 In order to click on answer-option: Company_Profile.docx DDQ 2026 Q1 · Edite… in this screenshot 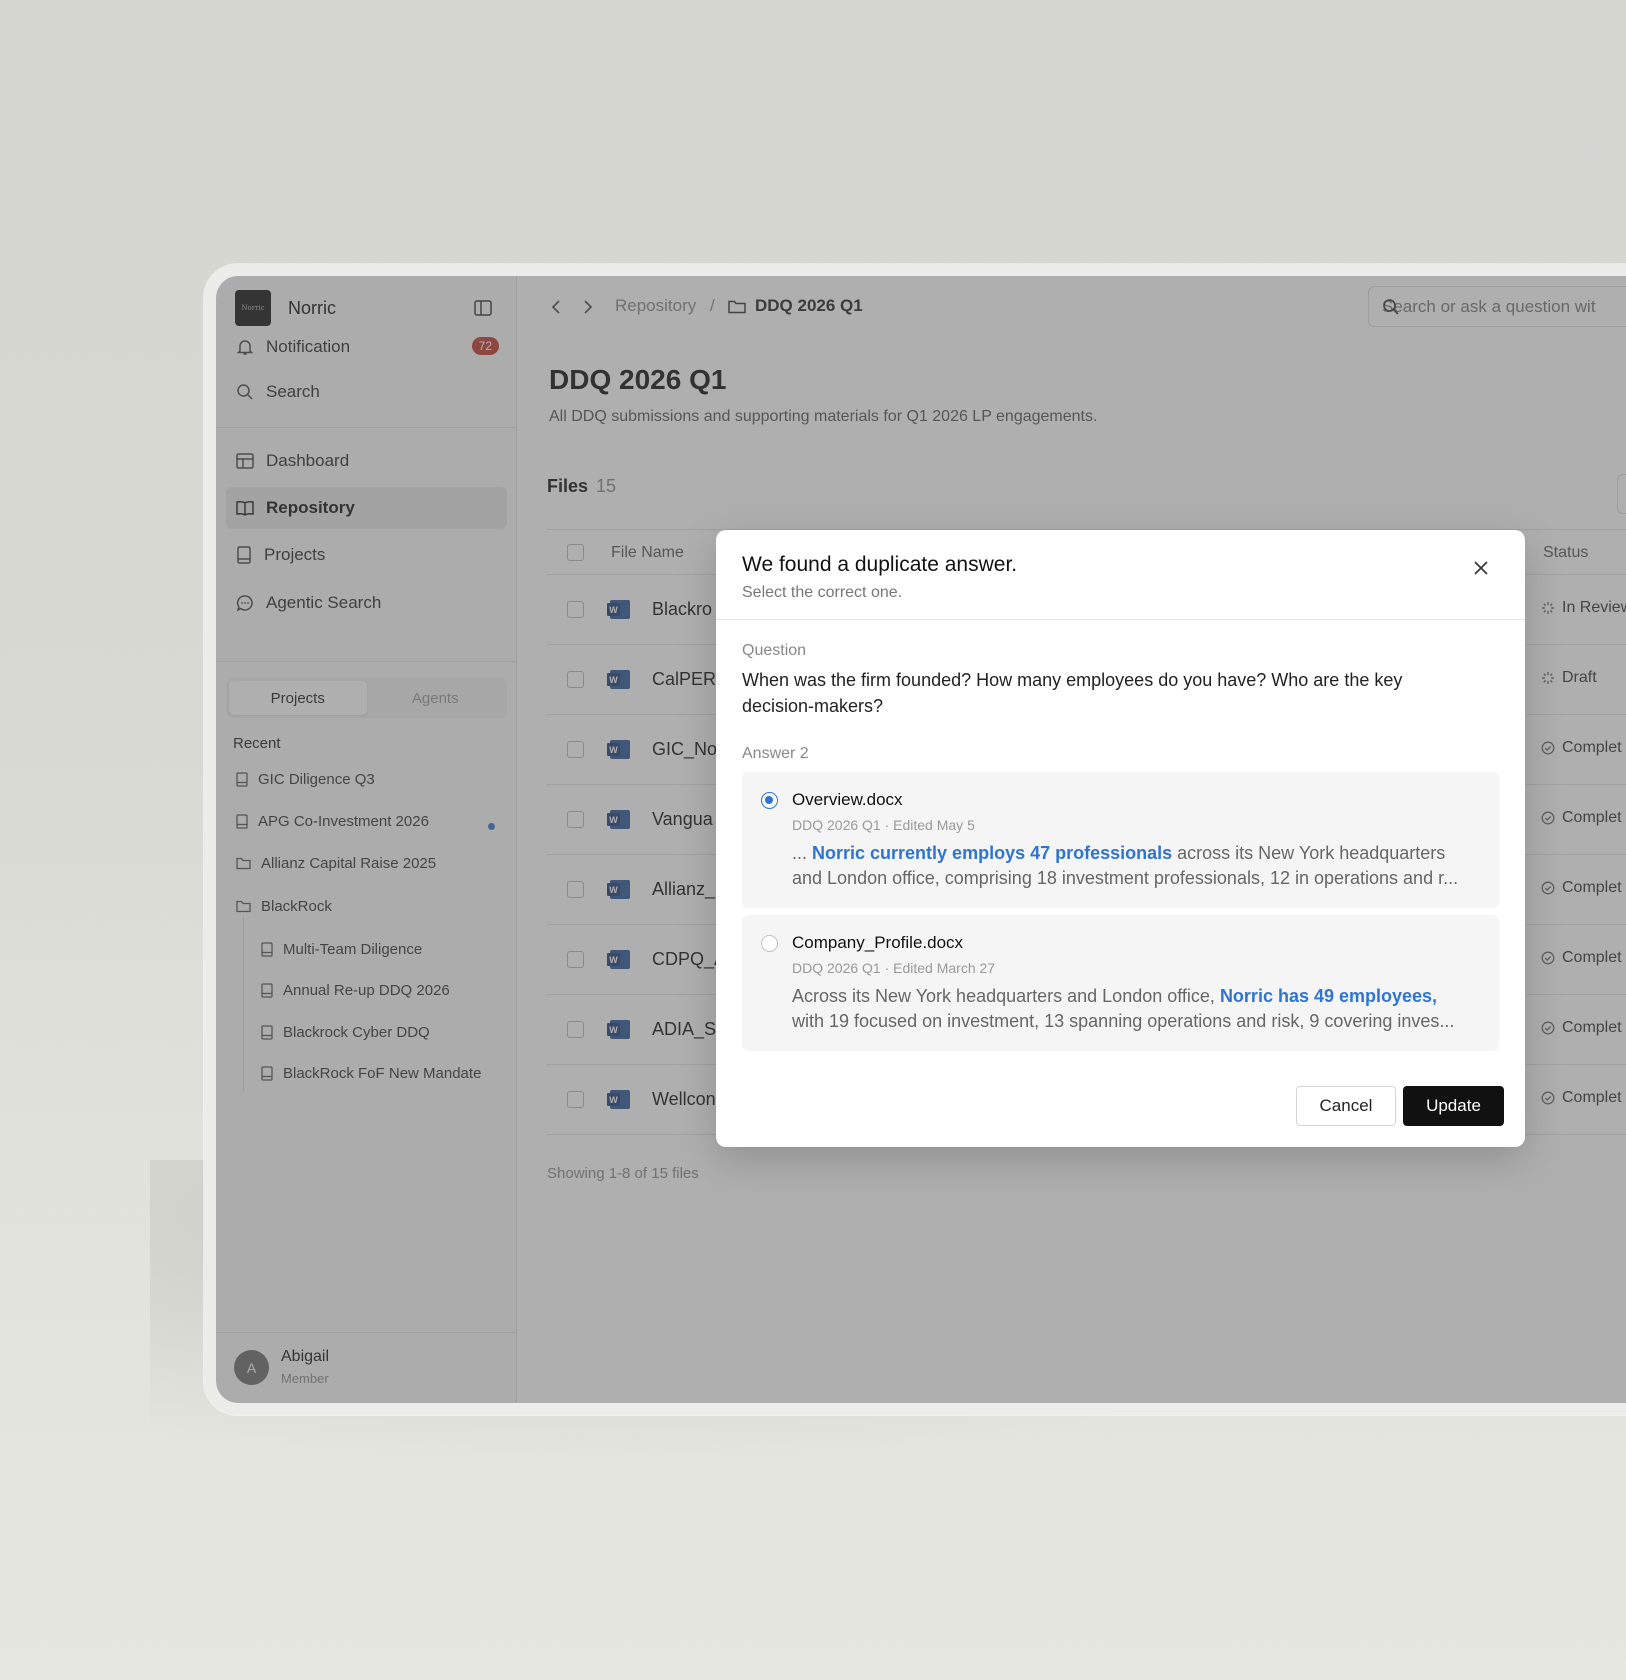, I will do `click(1120, 983)`.